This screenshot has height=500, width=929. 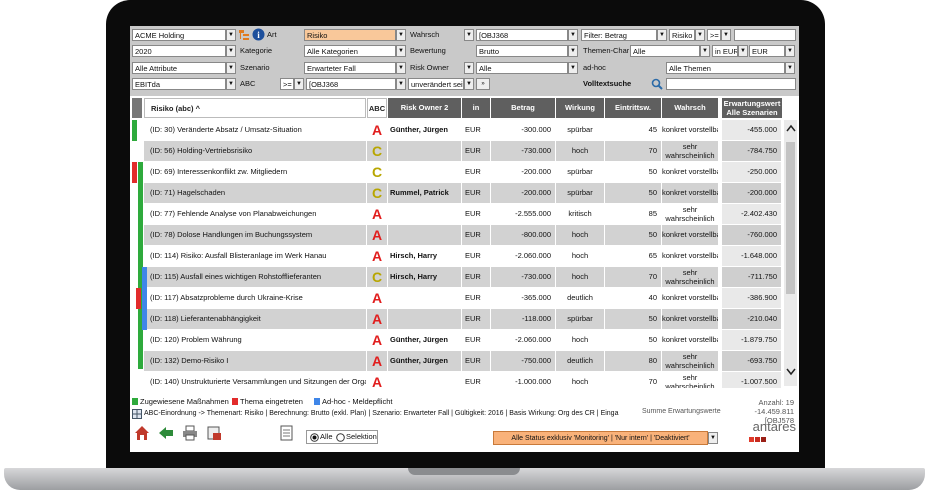 What do you see at coordinates (790, 218) in the screenshot?
I see `scrollbar-thumb` at bounding box center [790, 218].